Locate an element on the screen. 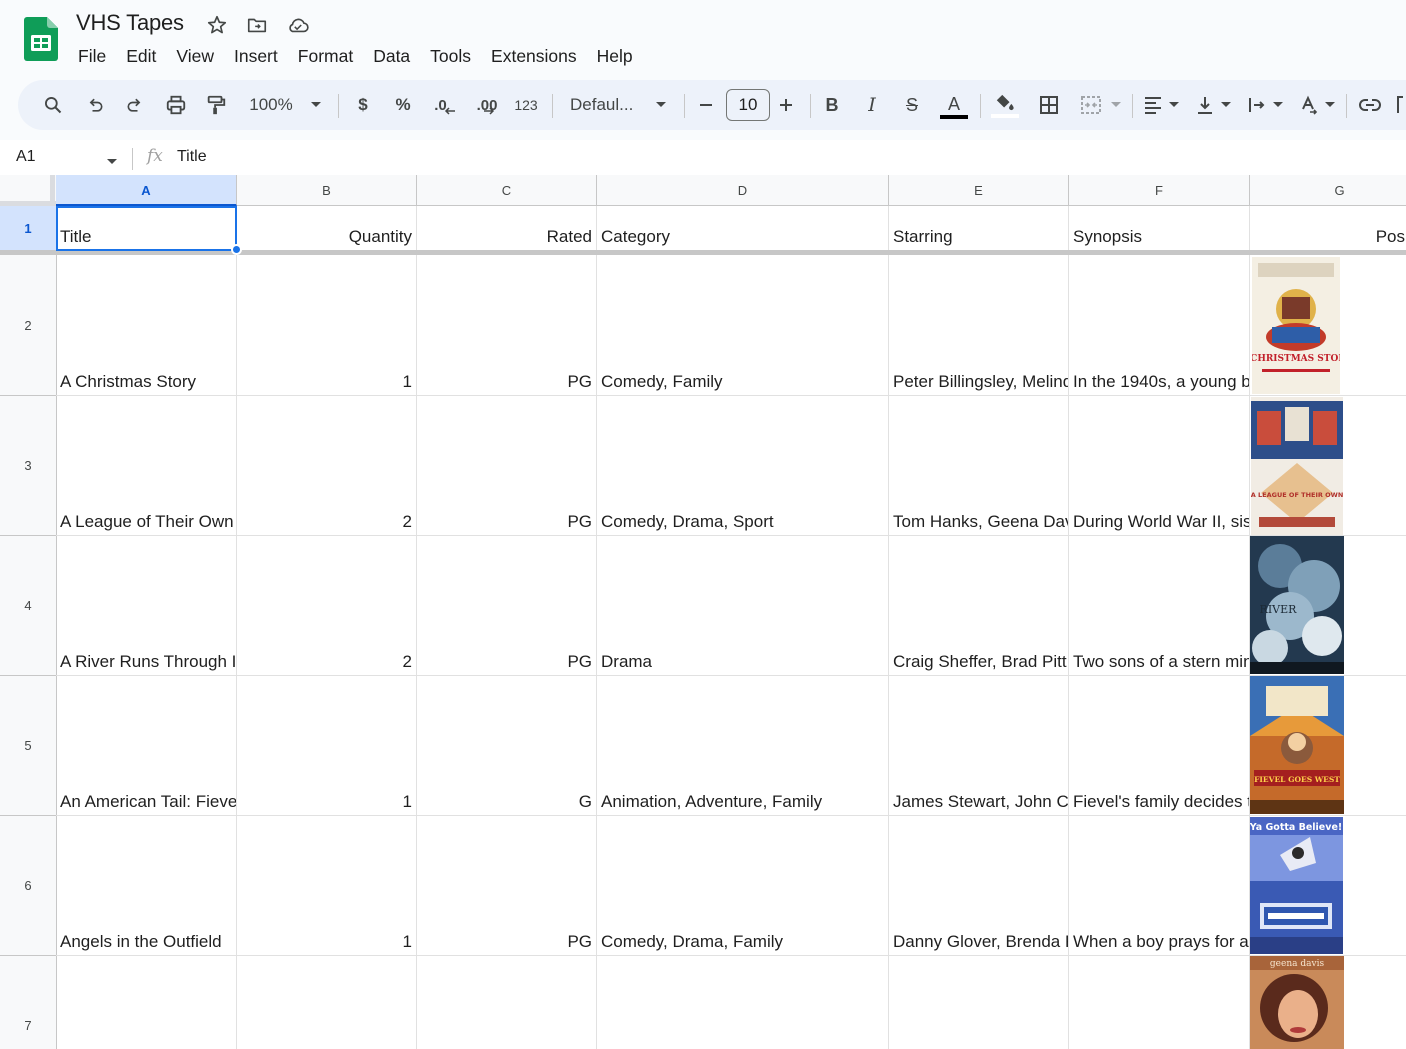 The width and height of the screenshot is (1406, 1049). cell-poster: RIVER is located at coordinates (1328, 606).